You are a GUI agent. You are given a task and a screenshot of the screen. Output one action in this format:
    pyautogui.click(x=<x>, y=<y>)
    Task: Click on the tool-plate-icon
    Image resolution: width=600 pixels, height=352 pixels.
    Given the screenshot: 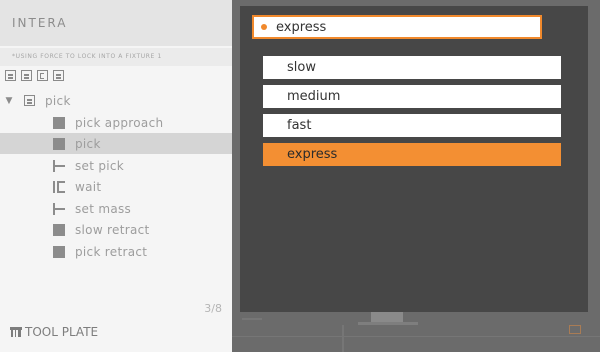 What is the action you would take?
    pyautogui.click(x=16, y=332)
    